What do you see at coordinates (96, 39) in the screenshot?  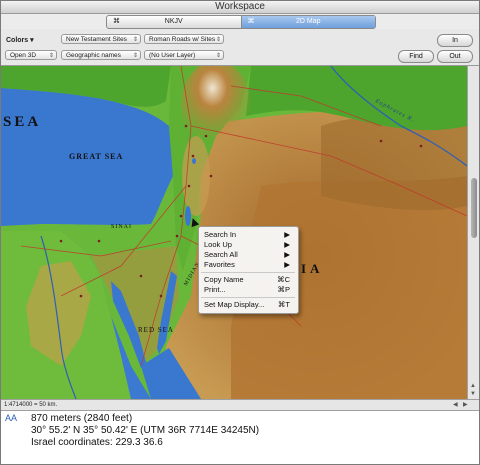 I see `site-layer-value: New Testament Sites` at bounding box center [96, 39].